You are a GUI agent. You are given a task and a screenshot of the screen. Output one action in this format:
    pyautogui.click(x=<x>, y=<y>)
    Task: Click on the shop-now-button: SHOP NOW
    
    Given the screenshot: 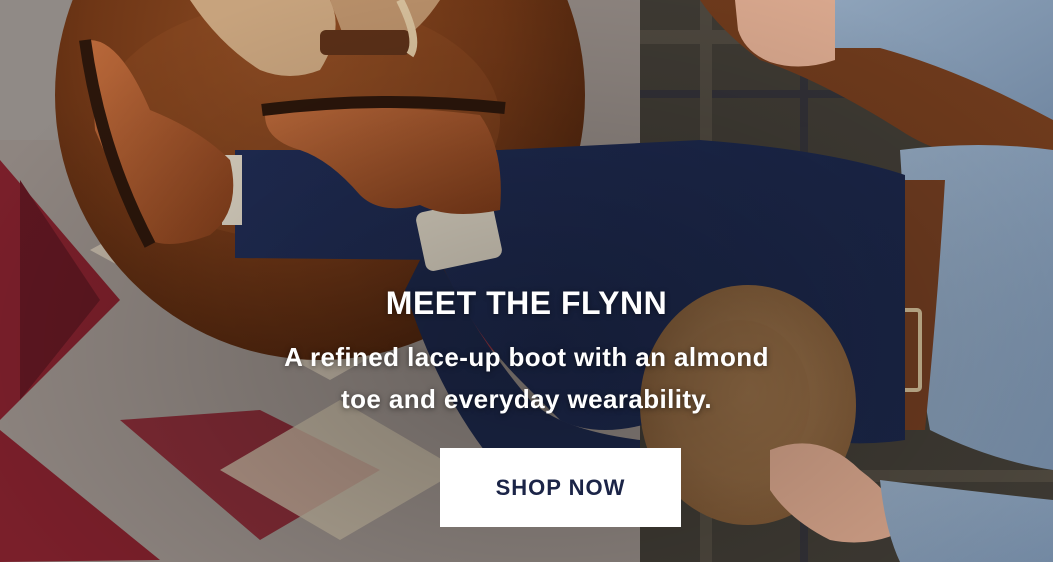 What is the action you would take?
    pyautogui.click(x=560, y=487)
    